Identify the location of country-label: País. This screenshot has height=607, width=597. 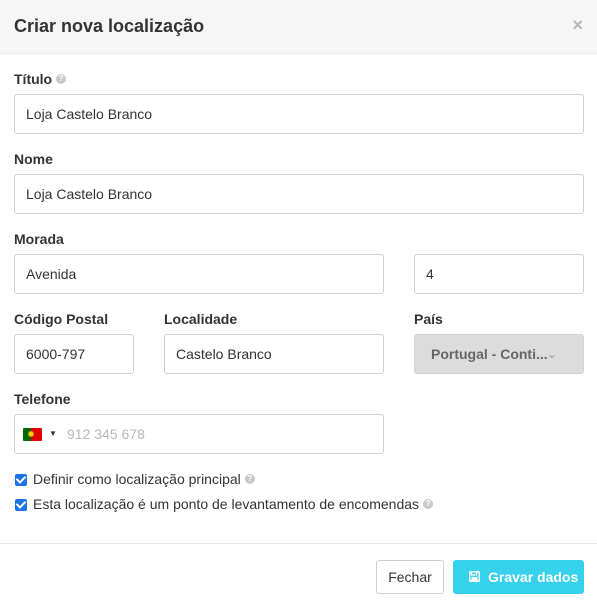
(428, 319).